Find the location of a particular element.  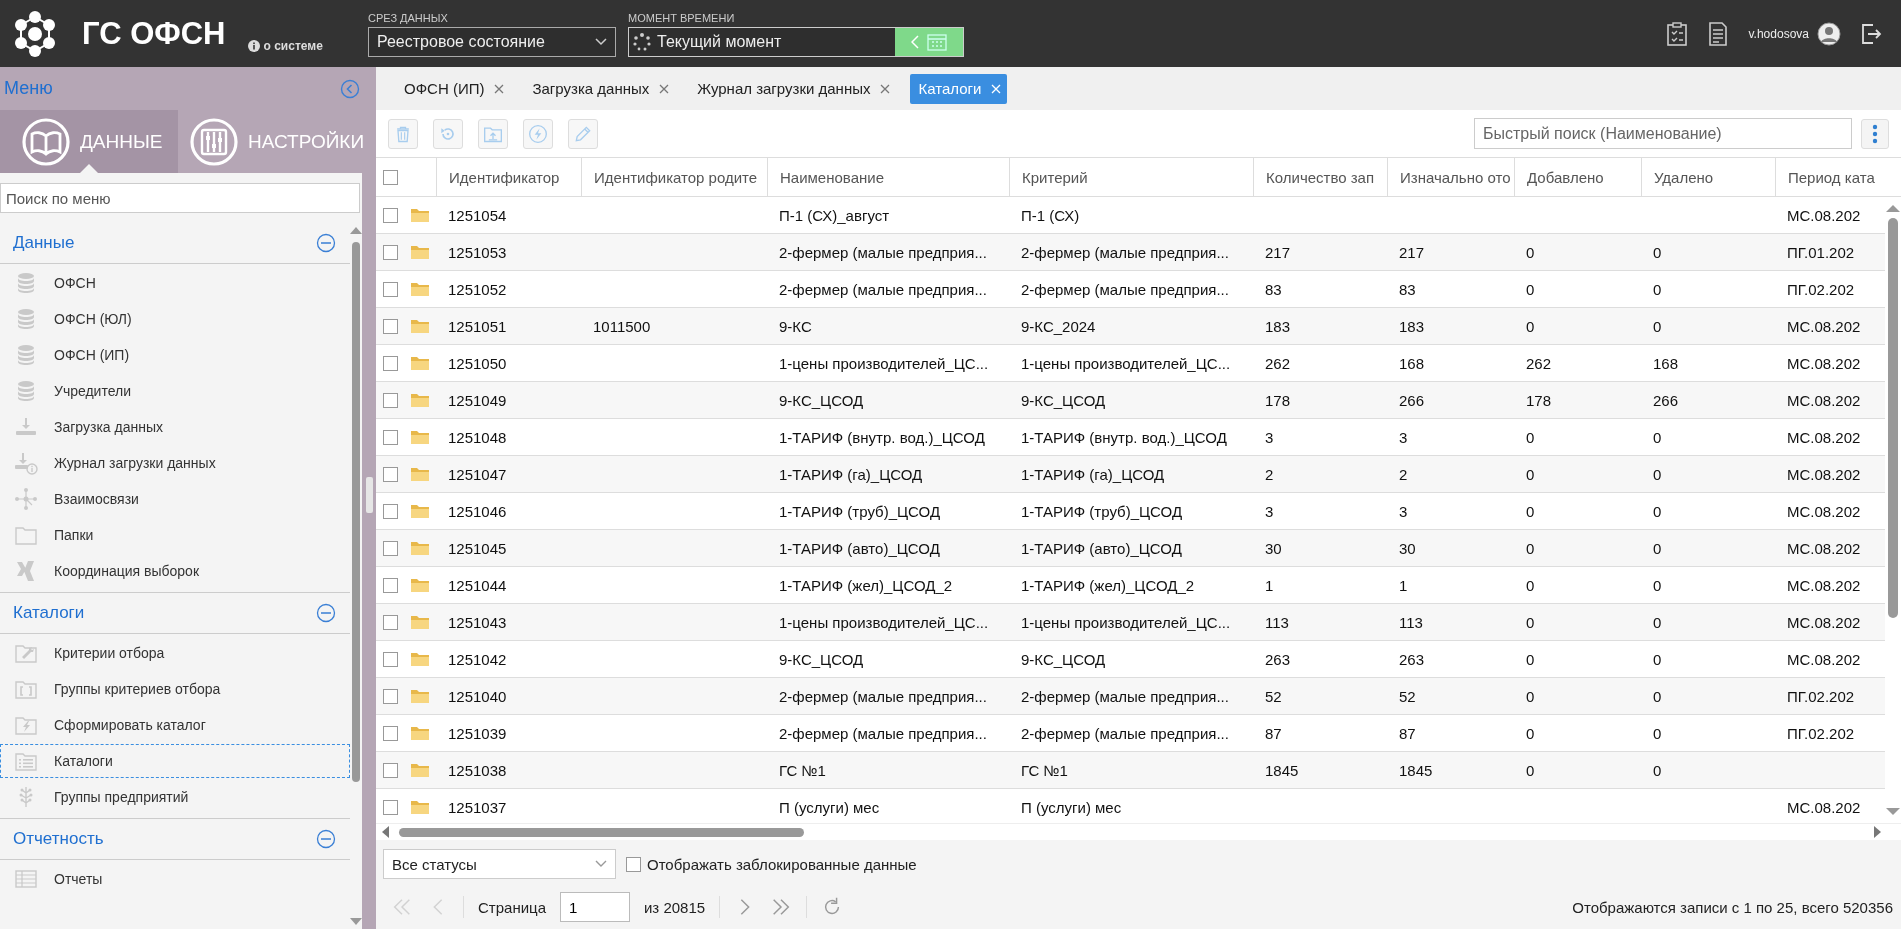

table-cell-text: 266 is located at coordinates (1412, 400).